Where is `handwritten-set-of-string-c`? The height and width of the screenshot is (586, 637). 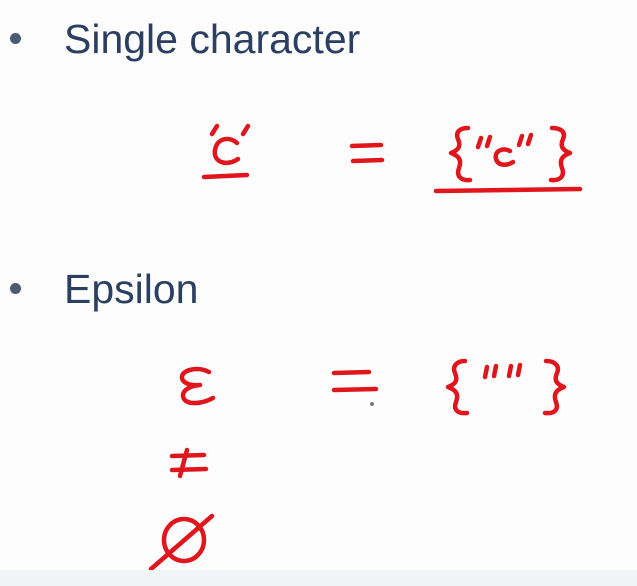 handwritten-set-of-string-c is located at coordinates (508, 159).